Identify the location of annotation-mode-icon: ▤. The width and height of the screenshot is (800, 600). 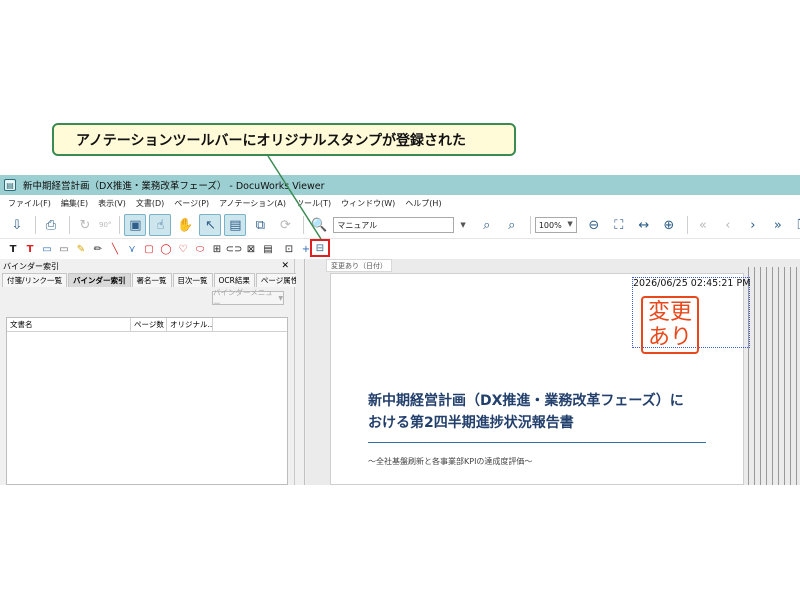
(235, 225).